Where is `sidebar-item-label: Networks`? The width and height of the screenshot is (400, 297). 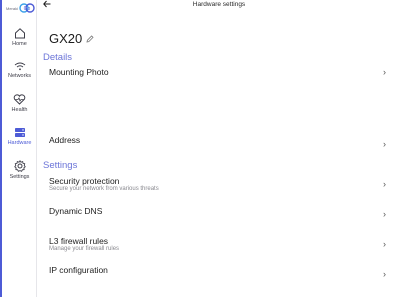 sidebar-item-label: Networks is located at coordinates (19, 76).